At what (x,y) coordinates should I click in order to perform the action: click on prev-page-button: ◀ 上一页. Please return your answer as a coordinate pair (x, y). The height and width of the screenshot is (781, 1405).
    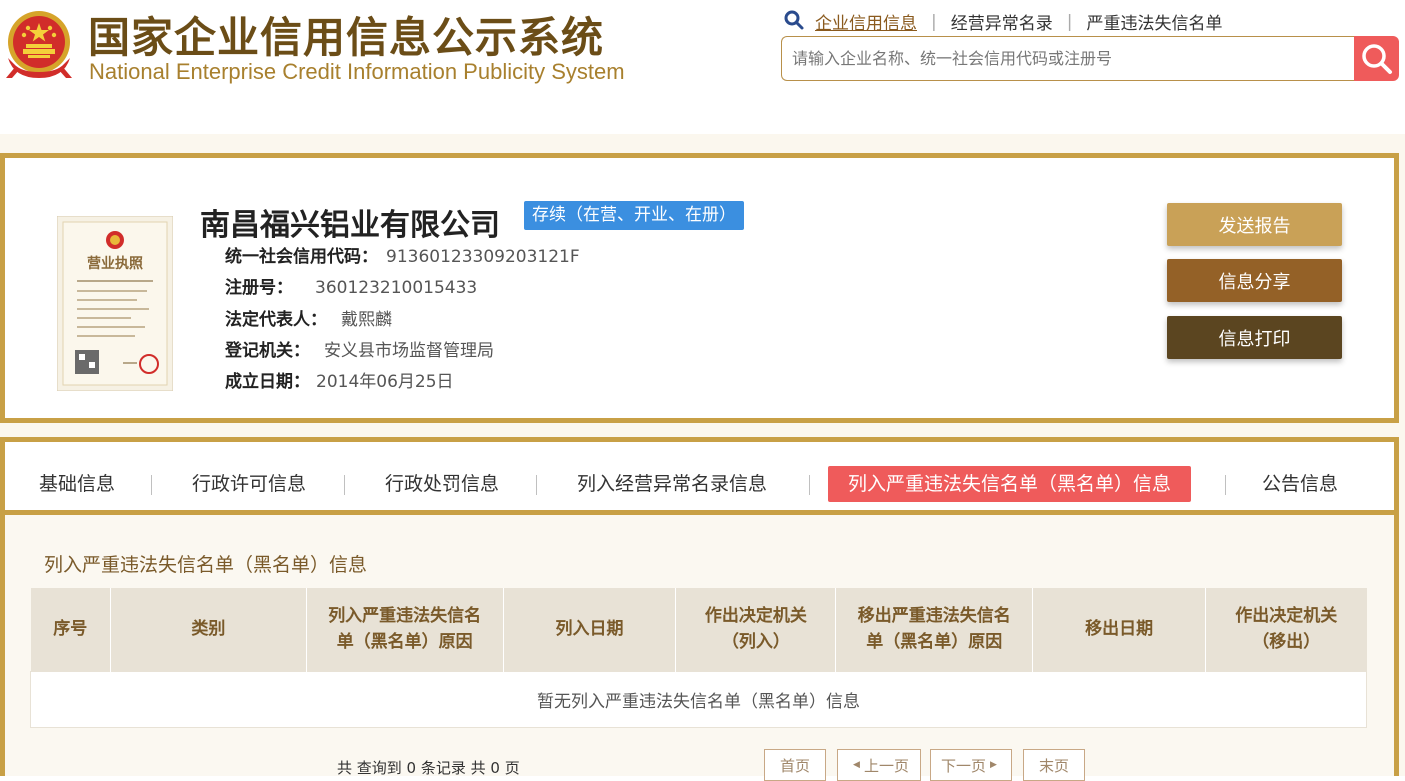
    Looking at the image, I should click on (879, 765).